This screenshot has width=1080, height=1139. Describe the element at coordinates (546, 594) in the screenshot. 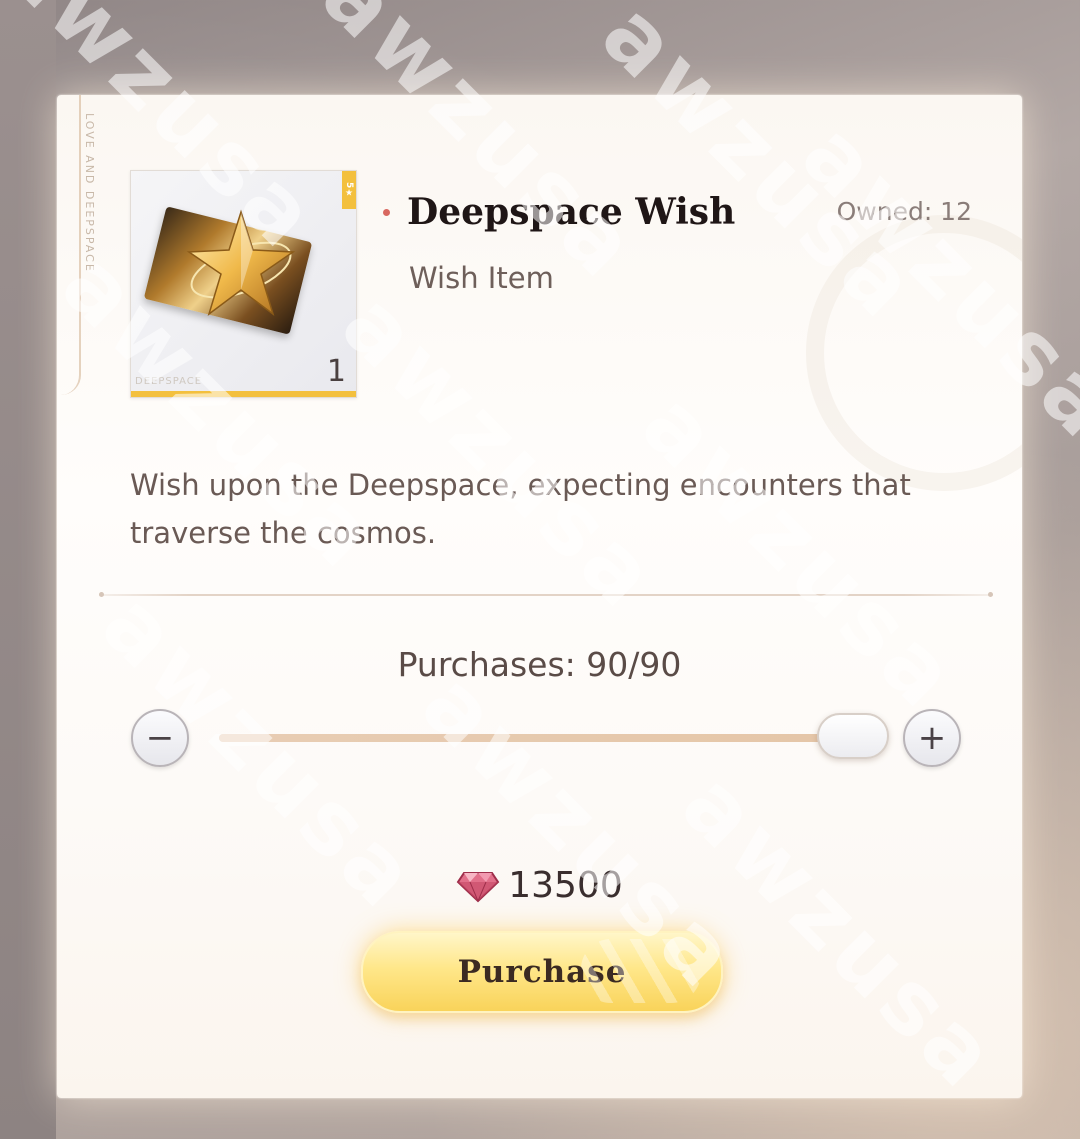

I see `divider` at that location.